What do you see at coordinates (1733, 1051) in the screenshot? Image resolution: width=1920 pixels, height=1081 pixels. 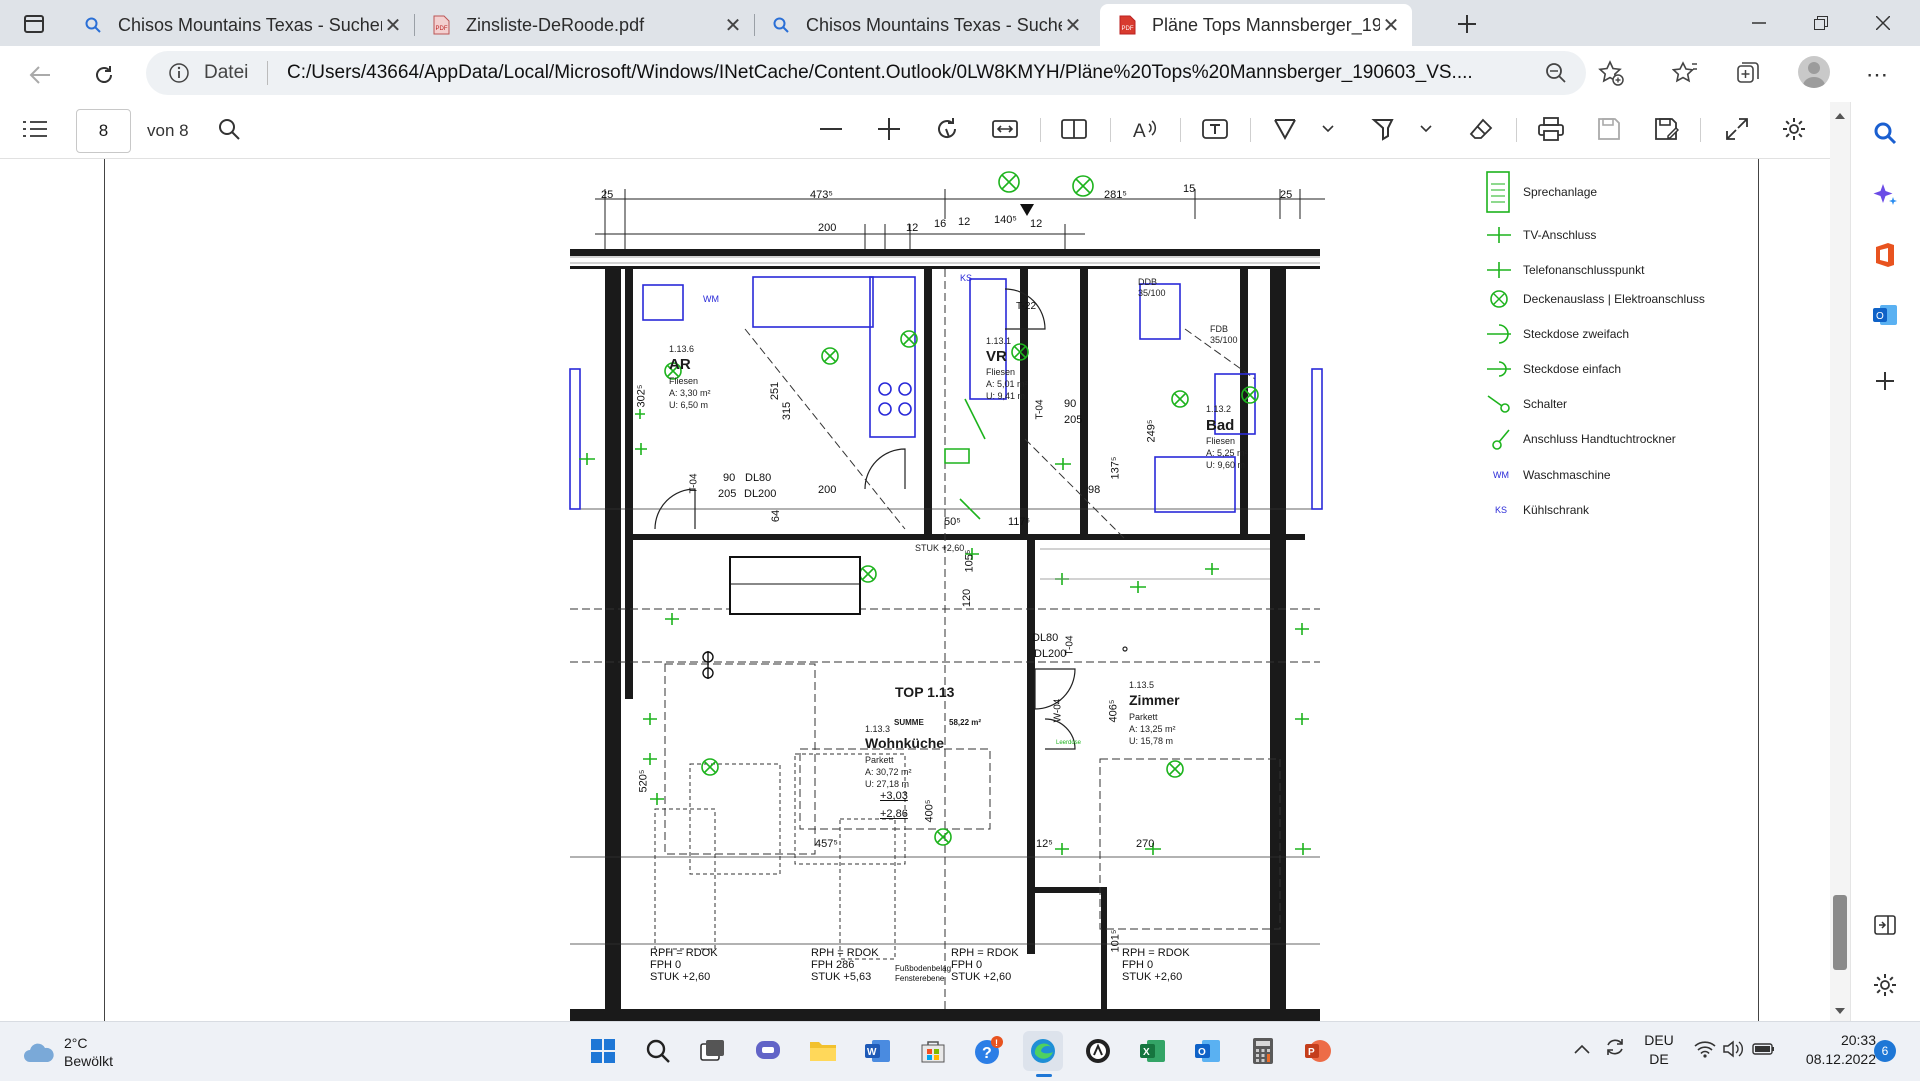 I see `volume-icon` at bounding box center [1733, 1051].